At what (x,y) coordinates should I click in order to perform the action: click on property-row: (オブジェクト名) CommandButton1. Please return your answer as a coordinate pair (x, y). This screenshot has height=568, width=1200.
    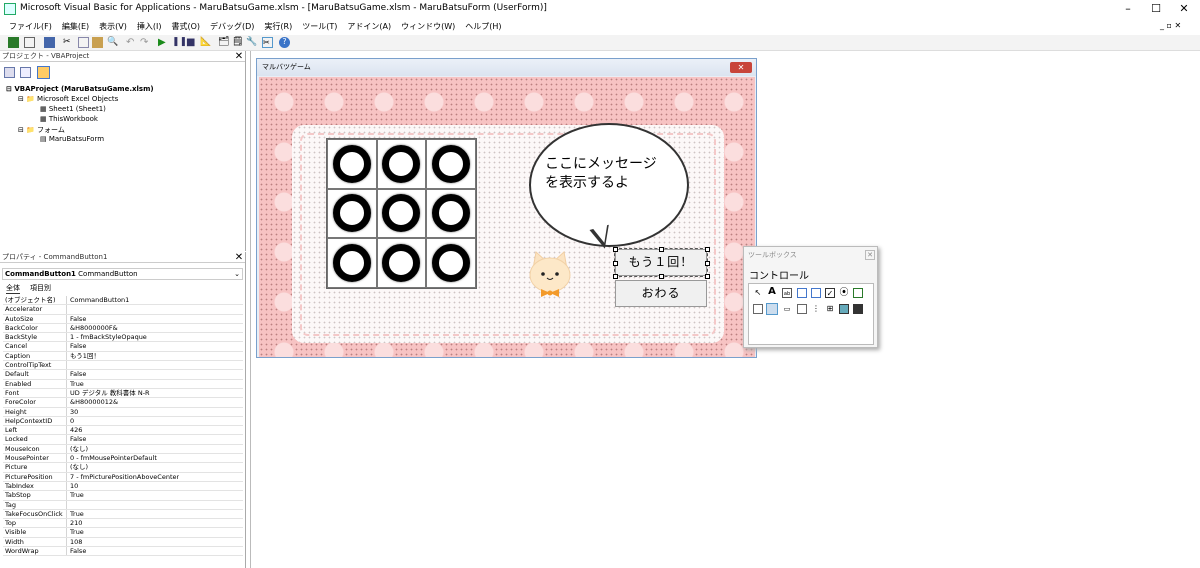
    Looking at the image, I should click on (123, 301).